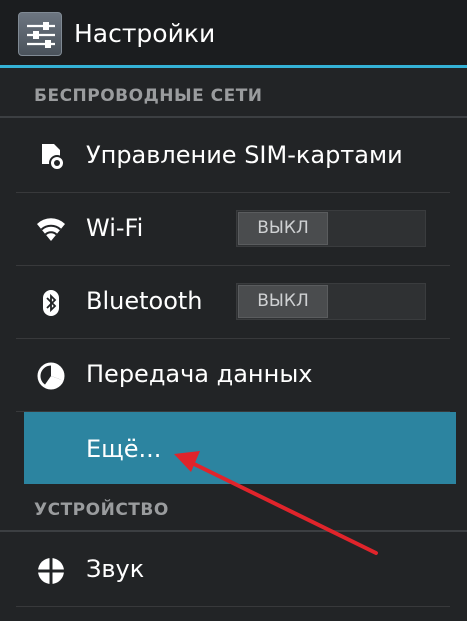 Image resolution: width=467 pixels, height=621 pixels. What do you see at coordinates (51, 571) in the screenshot?
I see `sound-icon` at bounding box center [51, 571].